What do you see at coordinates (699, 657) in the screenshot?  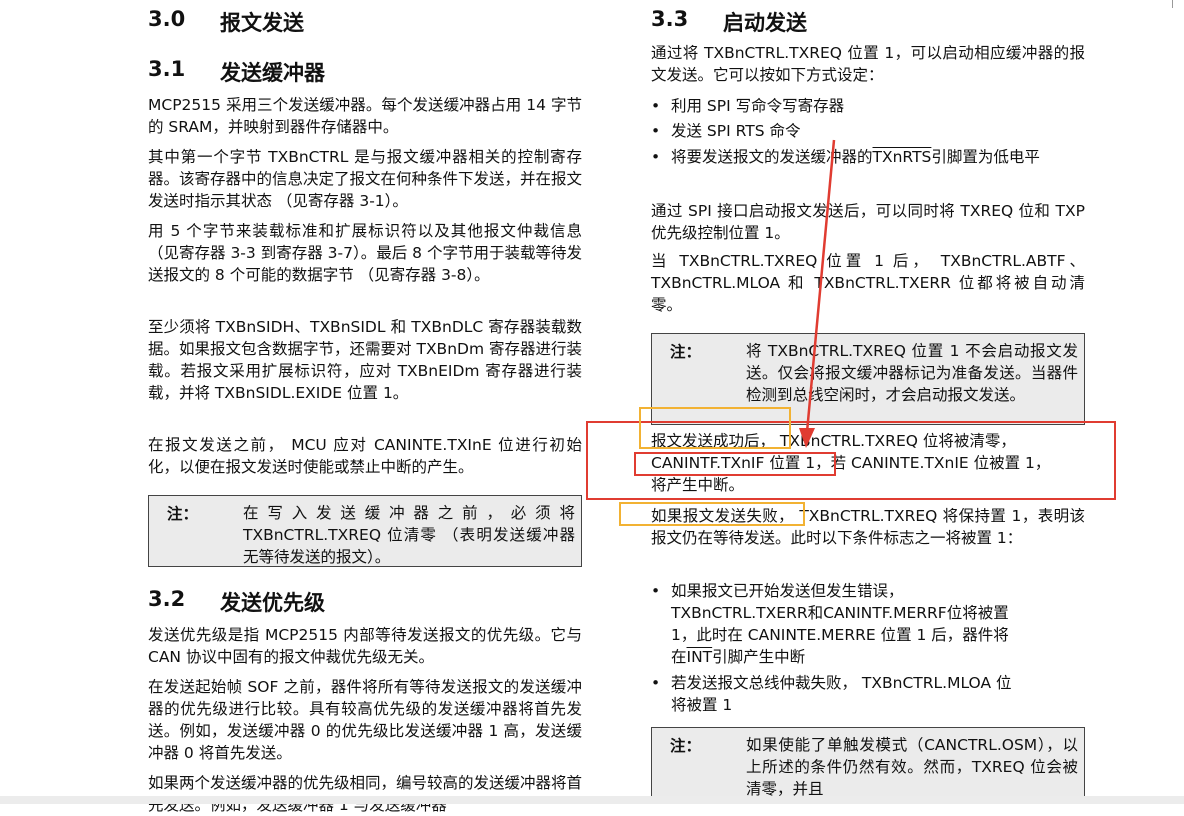 I see `pin-name: INT` at bounding box center [699, 657].